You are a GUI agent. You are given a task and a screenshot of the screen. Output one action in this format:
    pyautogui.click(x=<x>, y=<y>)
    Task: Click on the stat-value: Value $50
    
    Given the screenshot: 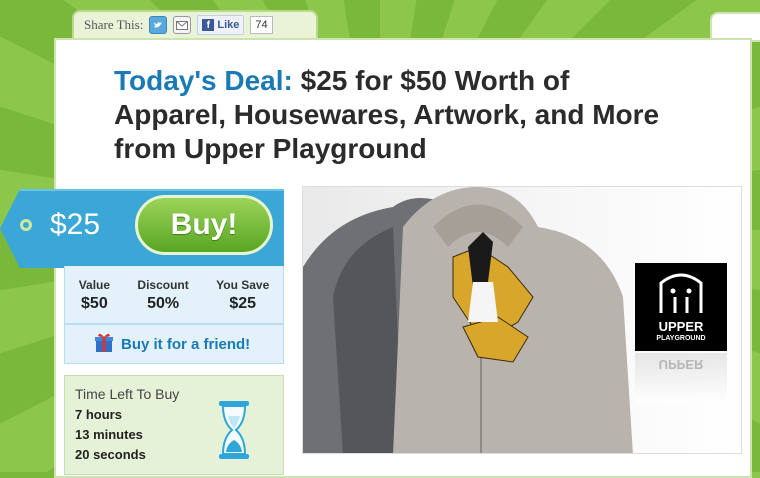 What is the action you would take?
    pyautogui.click(x=94, y=300)
    